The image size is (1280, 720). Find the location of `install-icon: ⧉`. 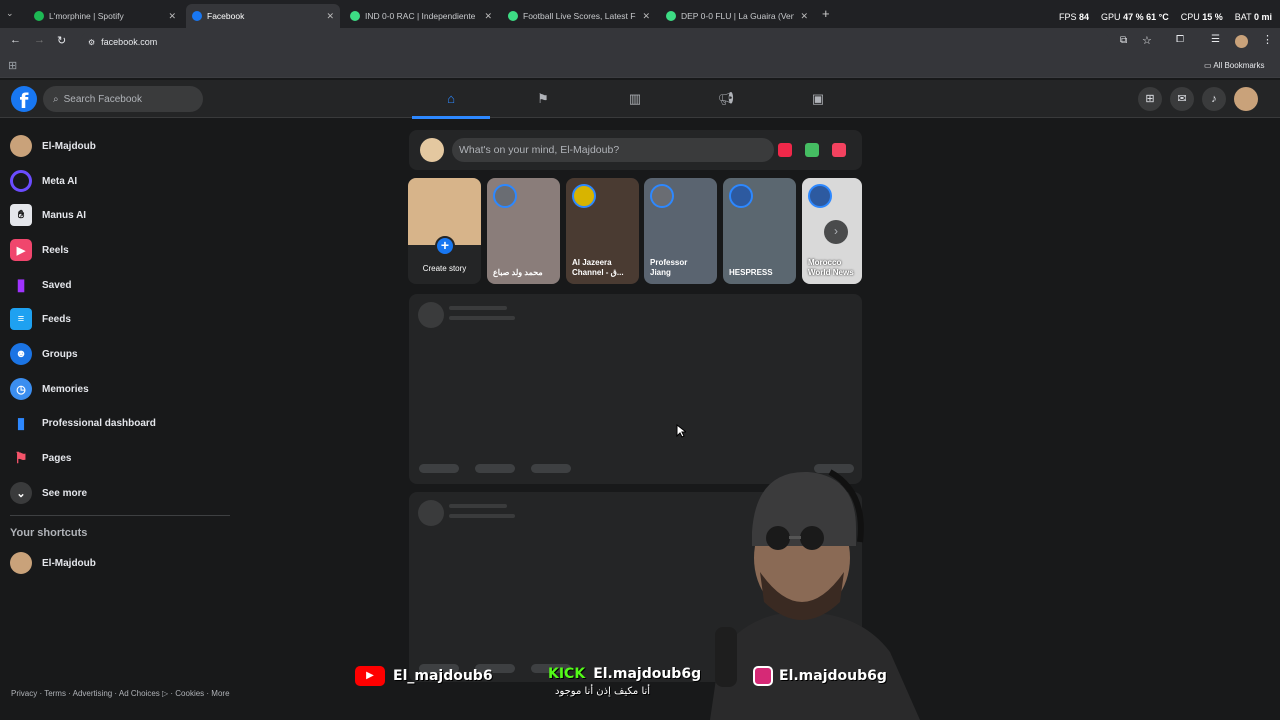

install-icon: ⧉ is located at coordinates (1123, 40).